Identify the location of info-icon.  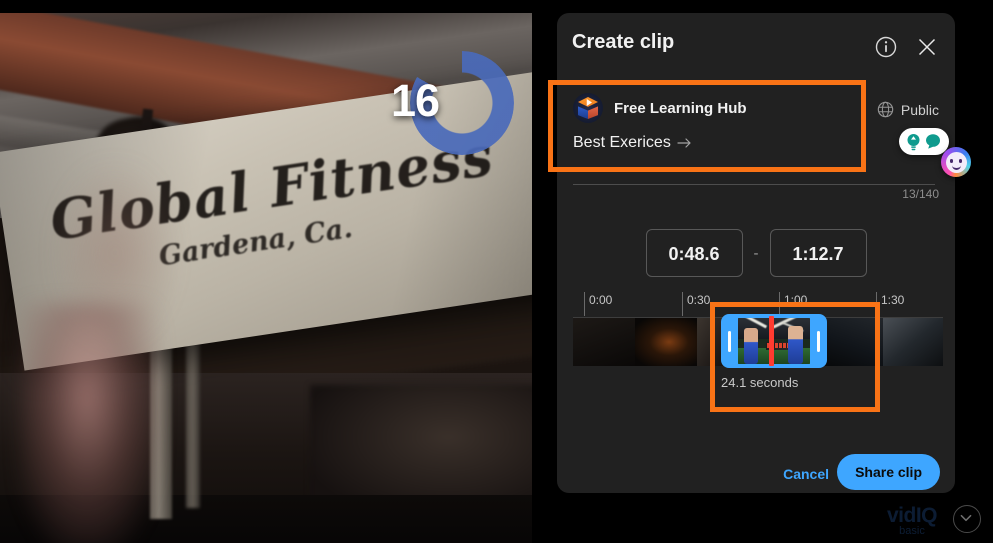
(886, 47).